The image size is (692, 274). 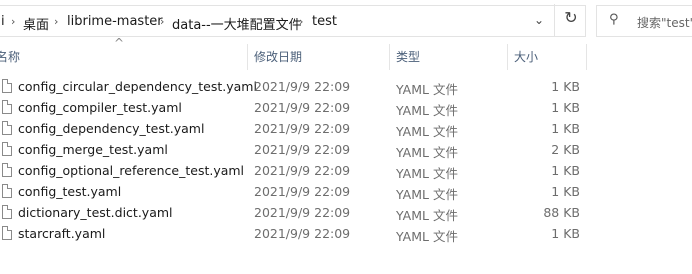 I want to click on column-header-size: 大小, so click(x=526, y=57).